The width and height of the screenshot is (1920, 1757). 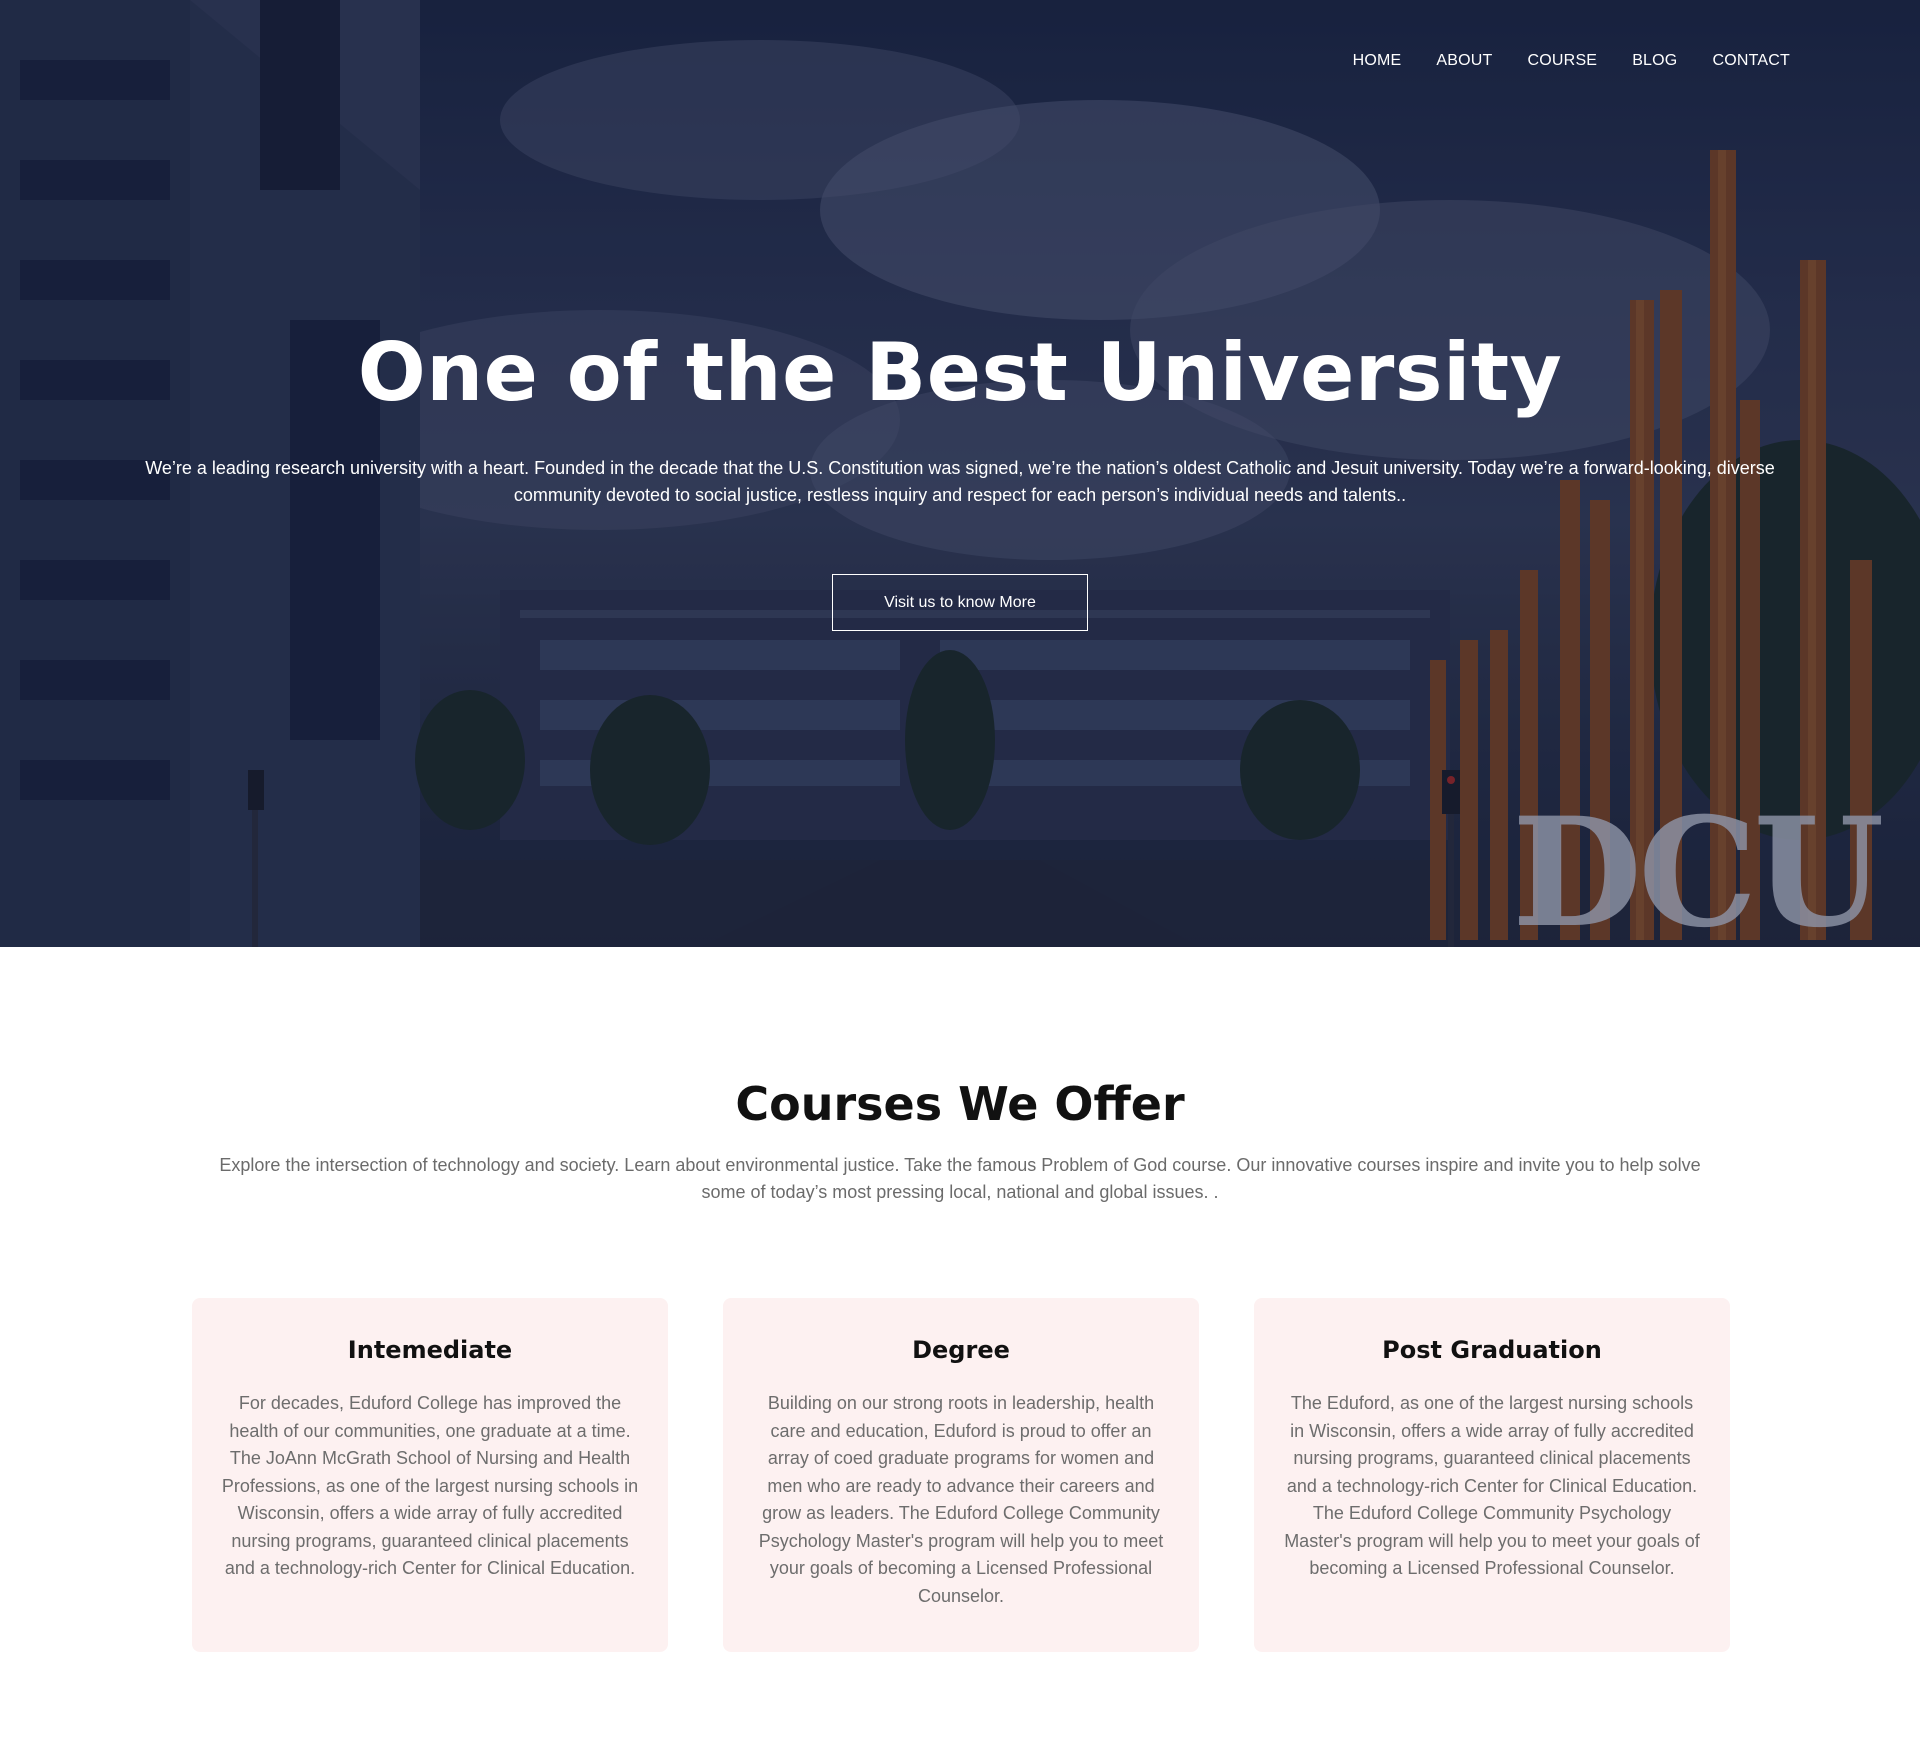 What do you see at coordinates (960, 372) in the screenshot?
I see `hero-title: One of the Best University` at bounding box center [960, 372].